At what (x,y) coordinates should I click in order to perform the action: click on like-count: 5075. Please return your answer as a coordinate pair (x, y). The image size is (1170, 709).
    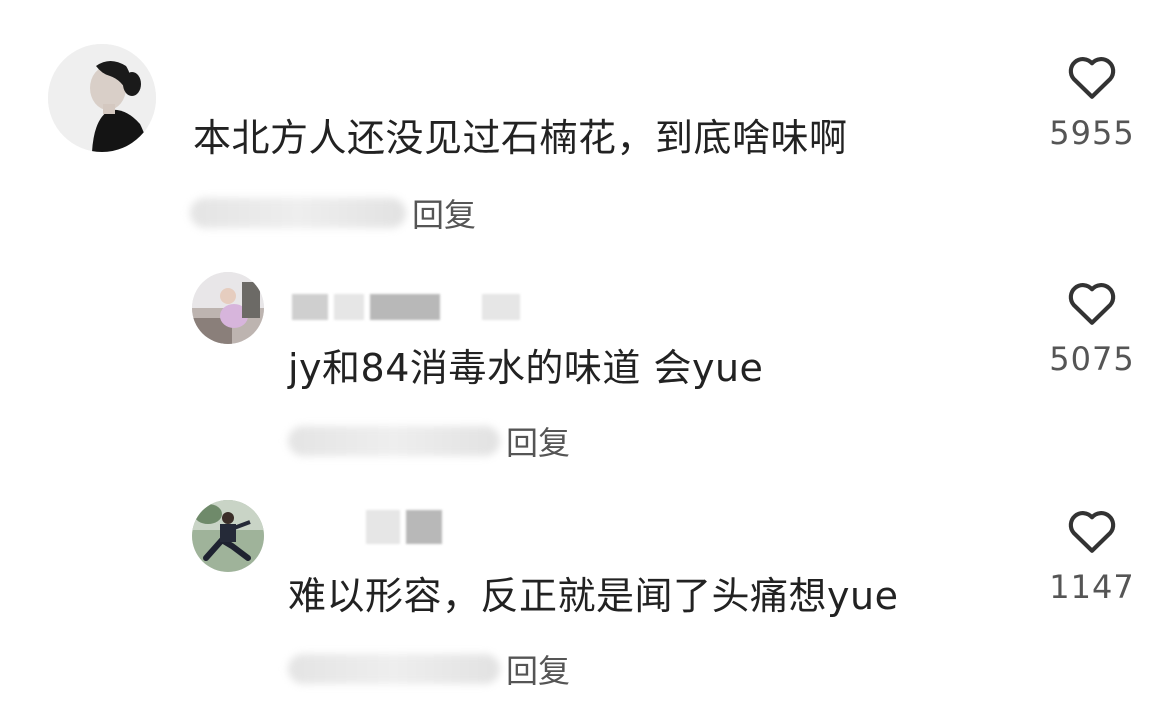
    Looking at the image, I should click on (1092, 359).